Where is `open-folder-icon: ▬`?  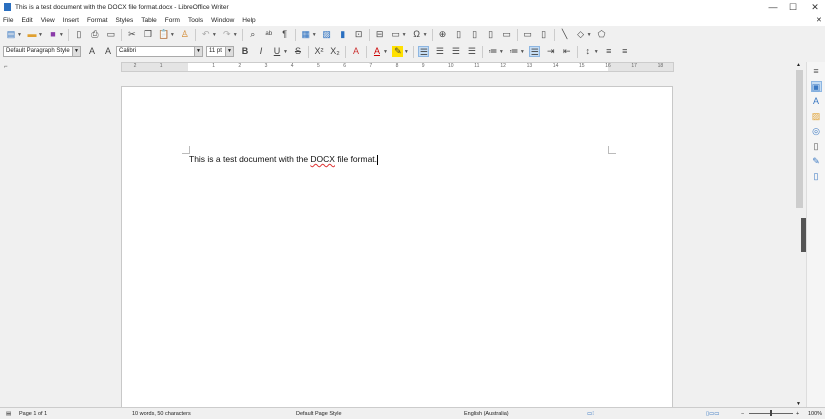 open-folder-icon: ▬ is located at coordinates (31, 34).